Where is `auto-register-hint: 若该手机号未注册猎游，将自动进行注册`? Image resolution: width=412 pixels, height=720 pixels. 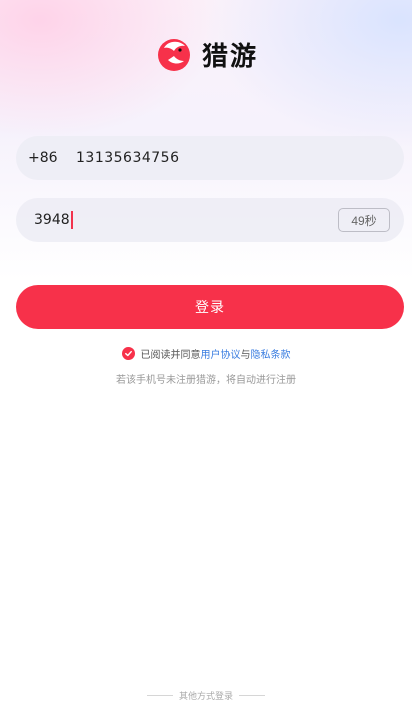 auto-register-hint: 若该手机号未注册猎游，将自动进行注册 is located at coordinates (206, 380).